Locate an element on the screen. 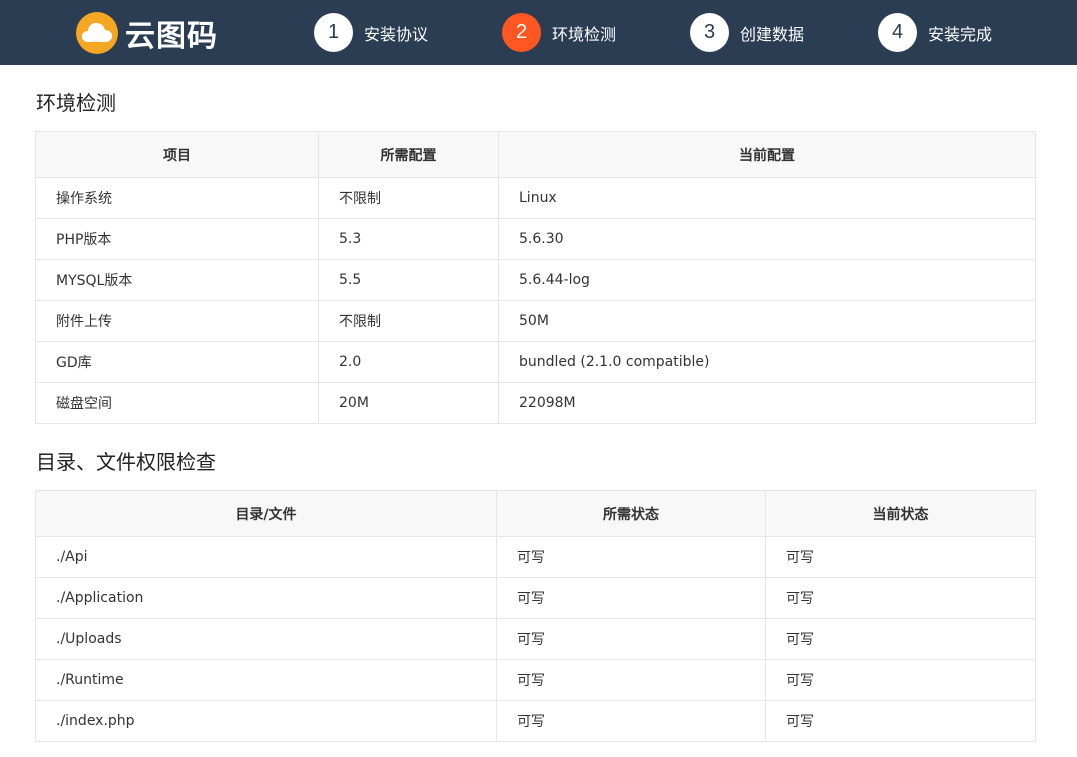 This screenshot has height=757, width=1077. column-header: 所需配置 is located at coordinates (408, 154).